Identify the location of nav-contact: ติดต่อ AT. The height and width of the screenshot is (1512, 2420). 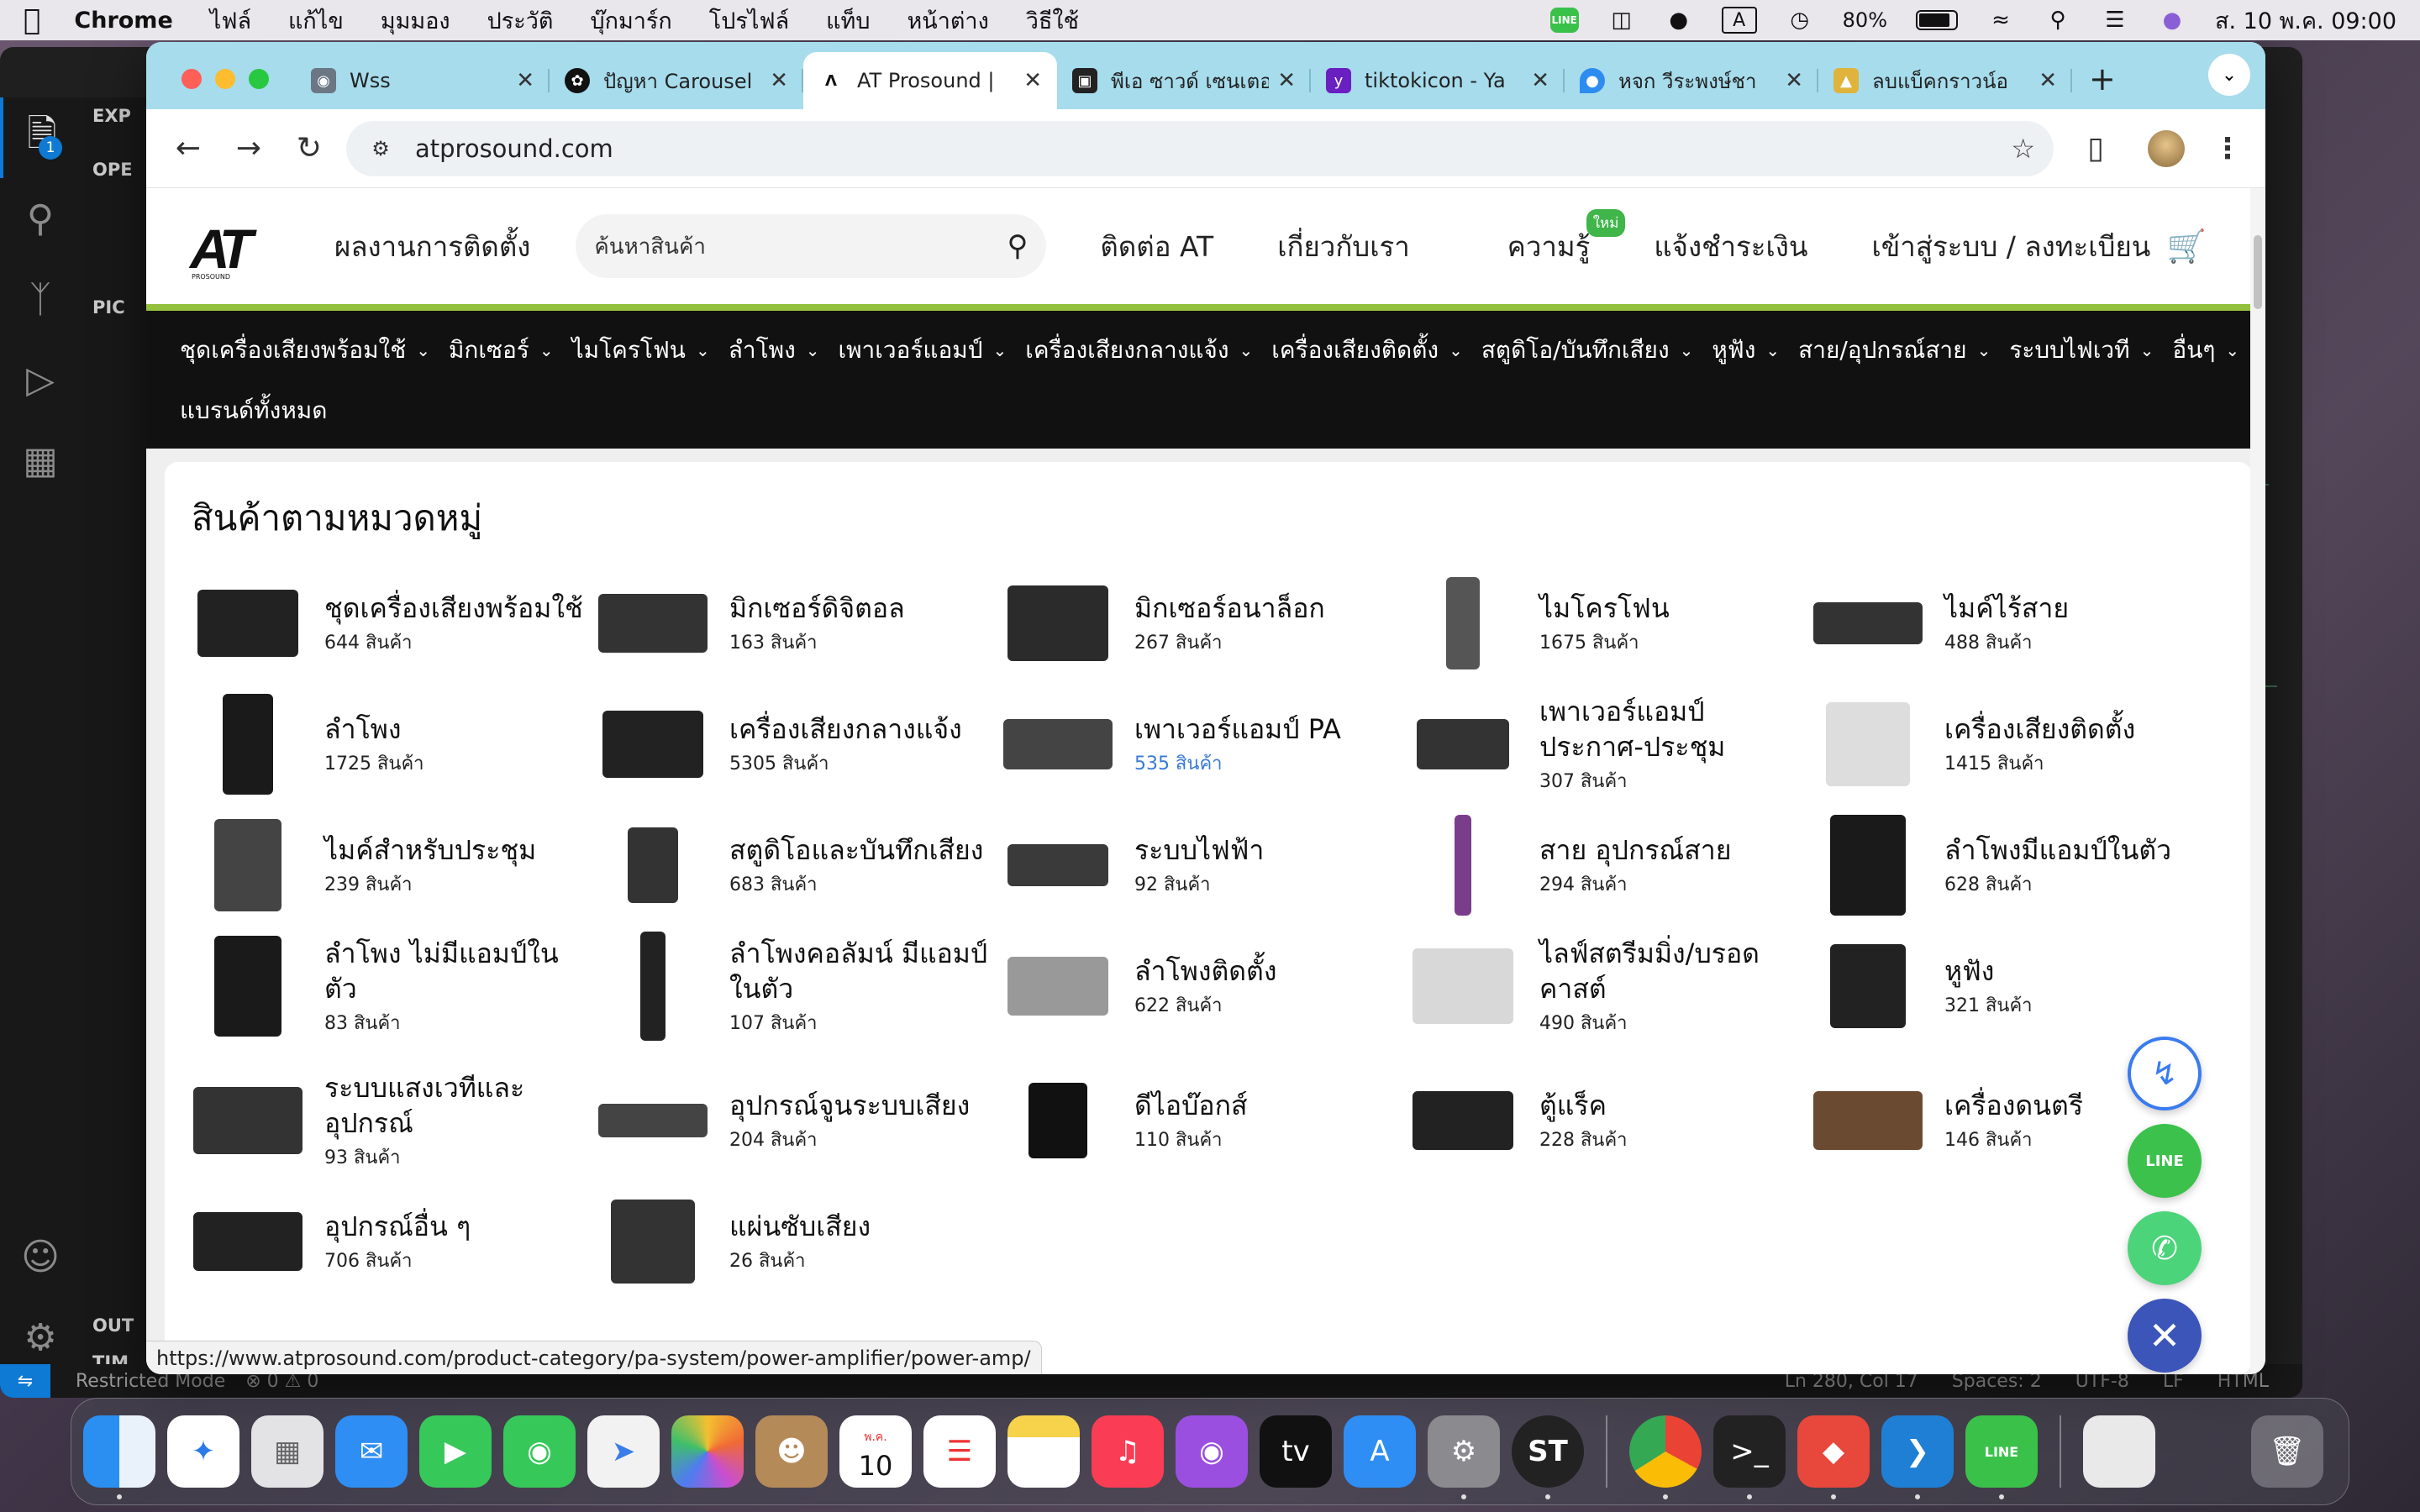
(1156, 246).